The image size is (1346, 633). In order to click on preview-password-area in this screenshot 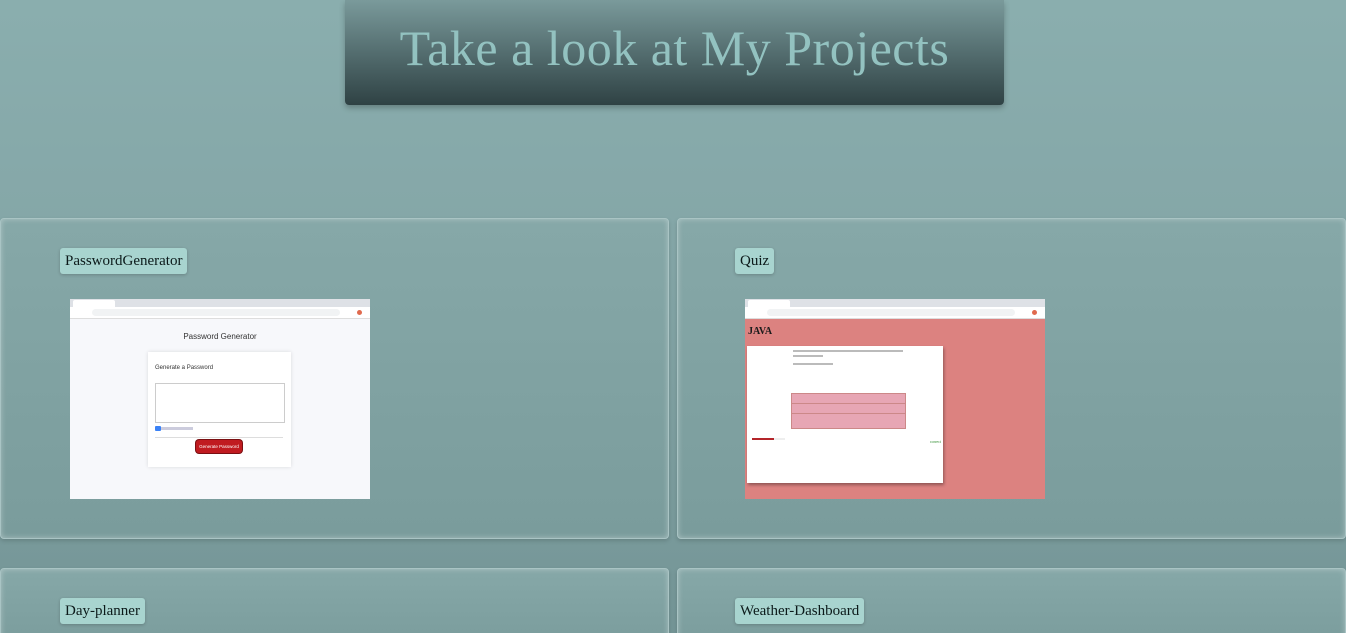, I will do `click(220, 403)`.